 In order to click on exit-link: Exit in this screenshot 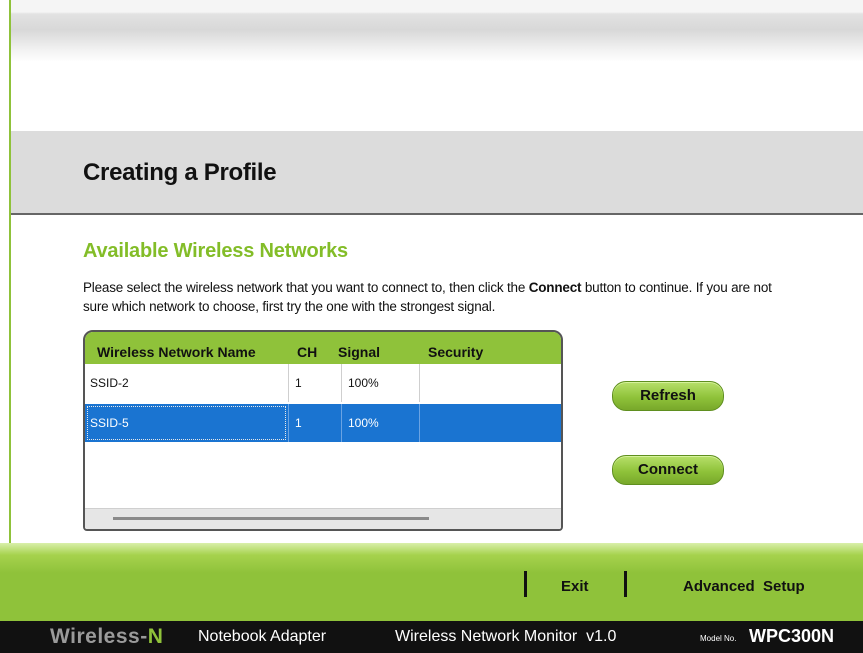, I will do `click(575, 586)`.